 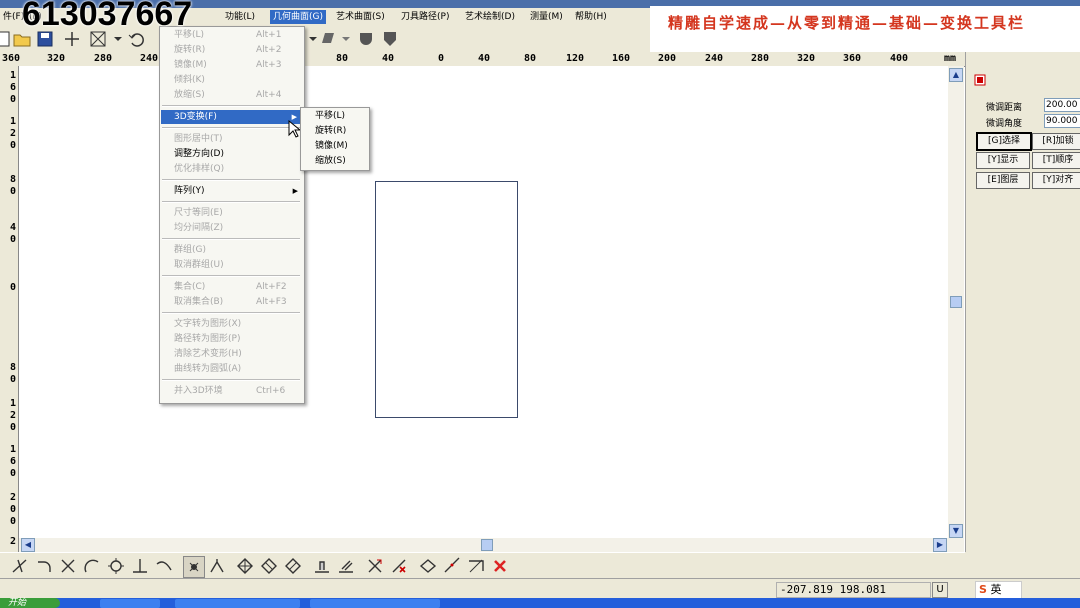 What do you see at coordinates (940, 545) in the screenshot?
I see `scroll-right-icon: ▶` at bounding box center [940, 545].